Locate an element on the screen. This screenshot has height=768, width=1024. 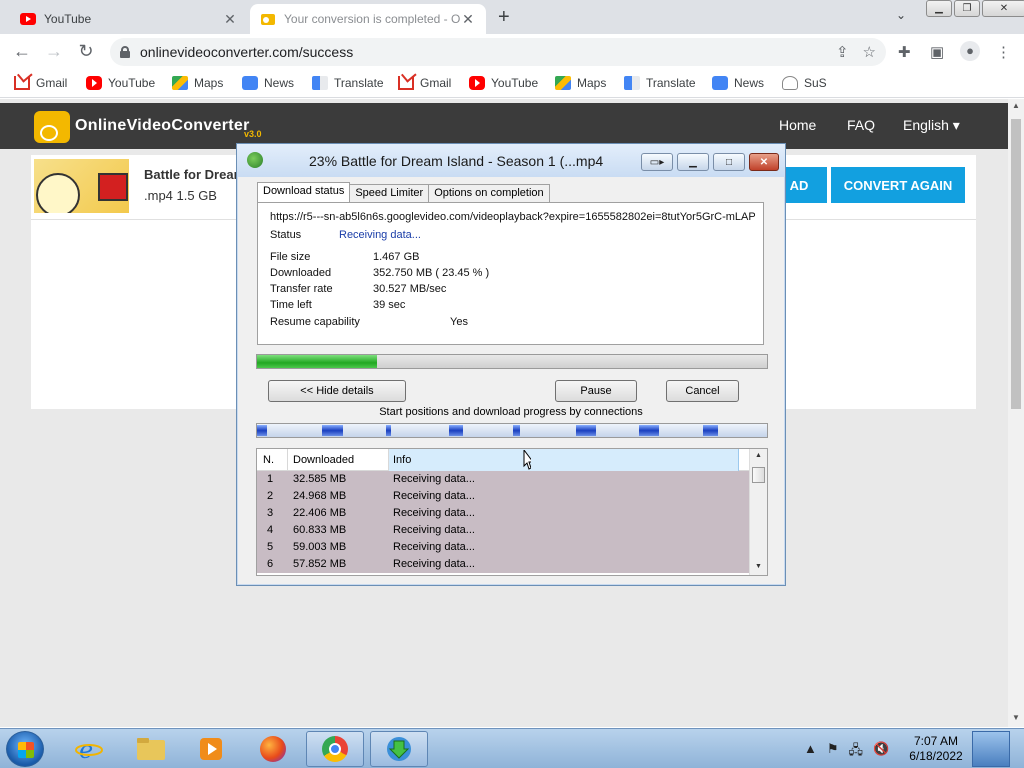
side-panel-icon: ▣ is located at coordinates (937, 52).